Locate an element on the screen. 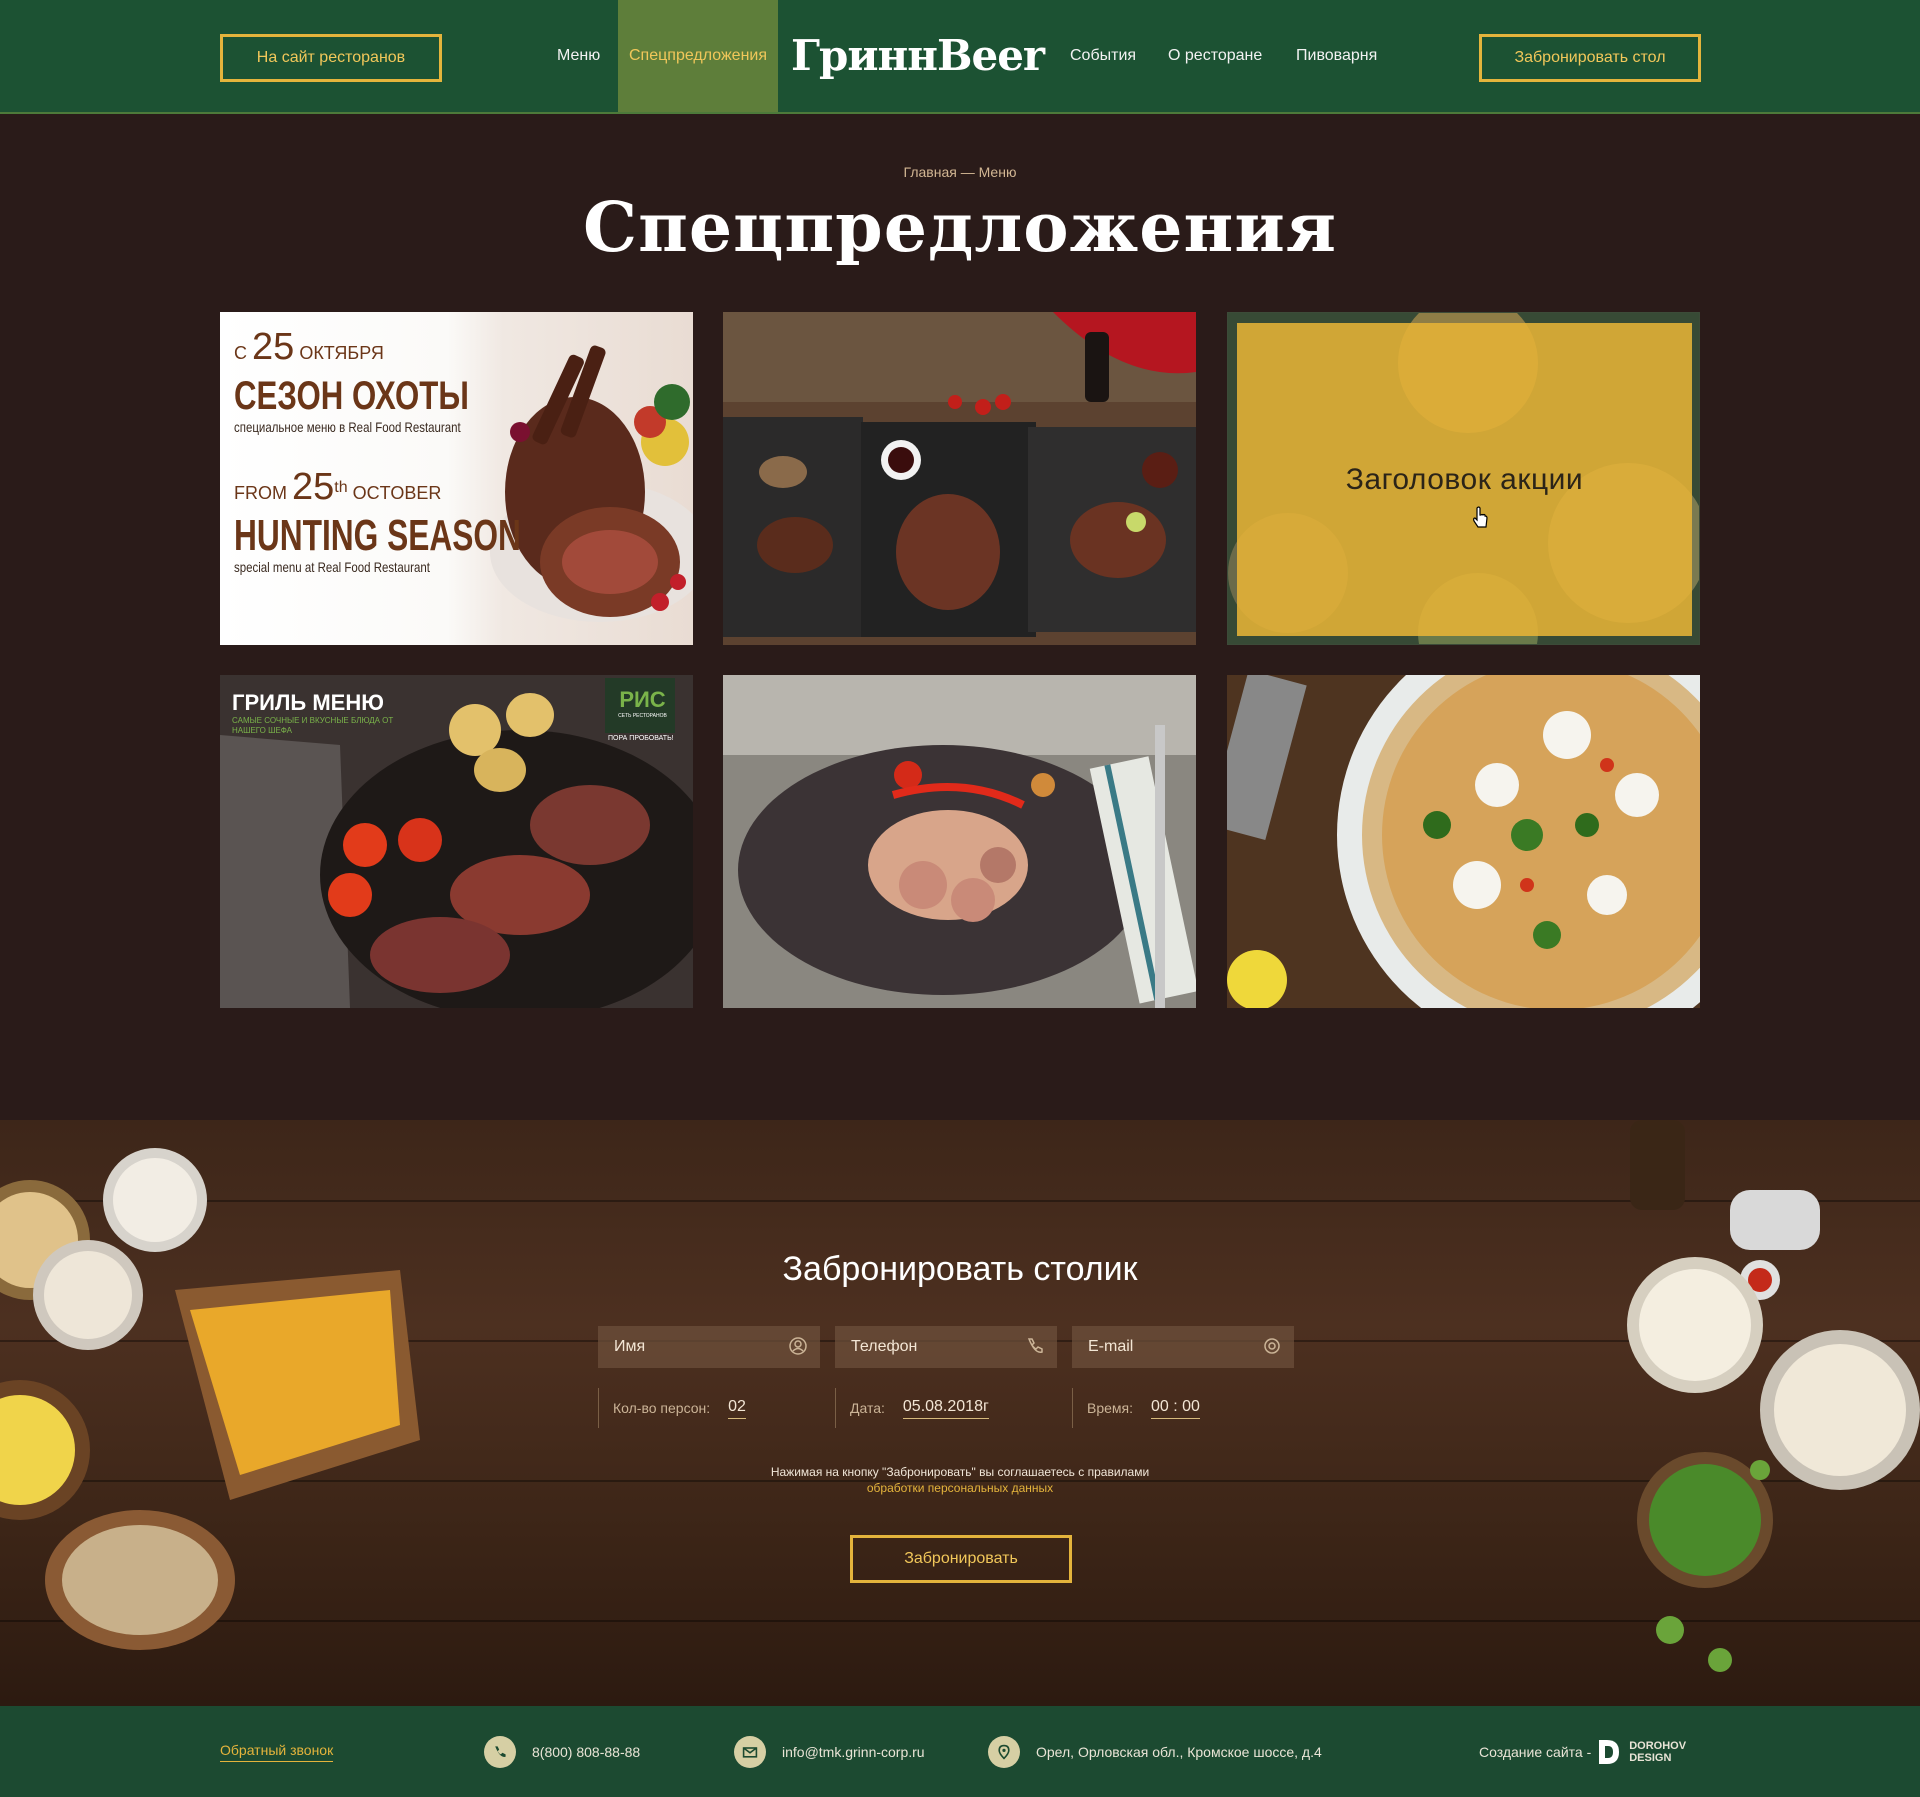  map-pin-icon is located at coordinates (1004, 1751).